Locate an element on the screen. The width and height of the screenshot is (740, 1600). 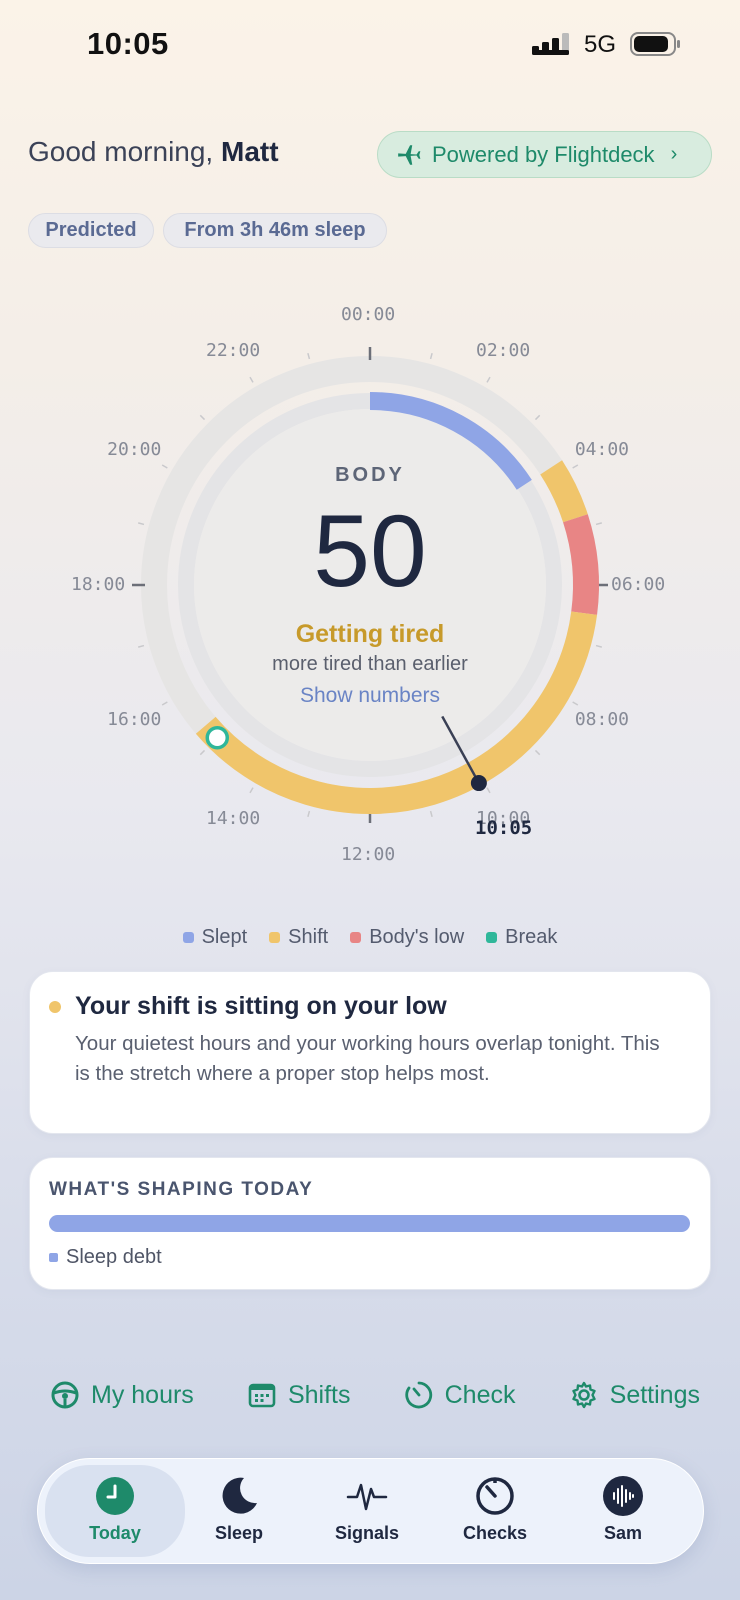
tab-bar: Today Sleep Signals Checks Sam is located at coordinates (370, 1511).